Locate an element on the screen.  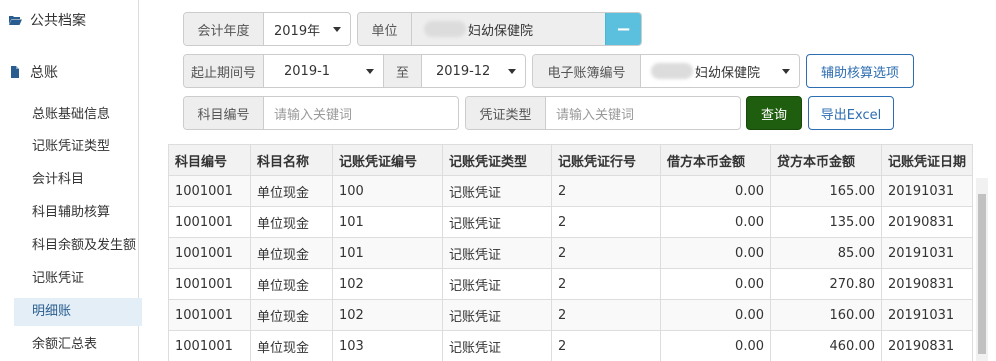
period-end-select: 2019-12 is located at coordinates (473, 71).